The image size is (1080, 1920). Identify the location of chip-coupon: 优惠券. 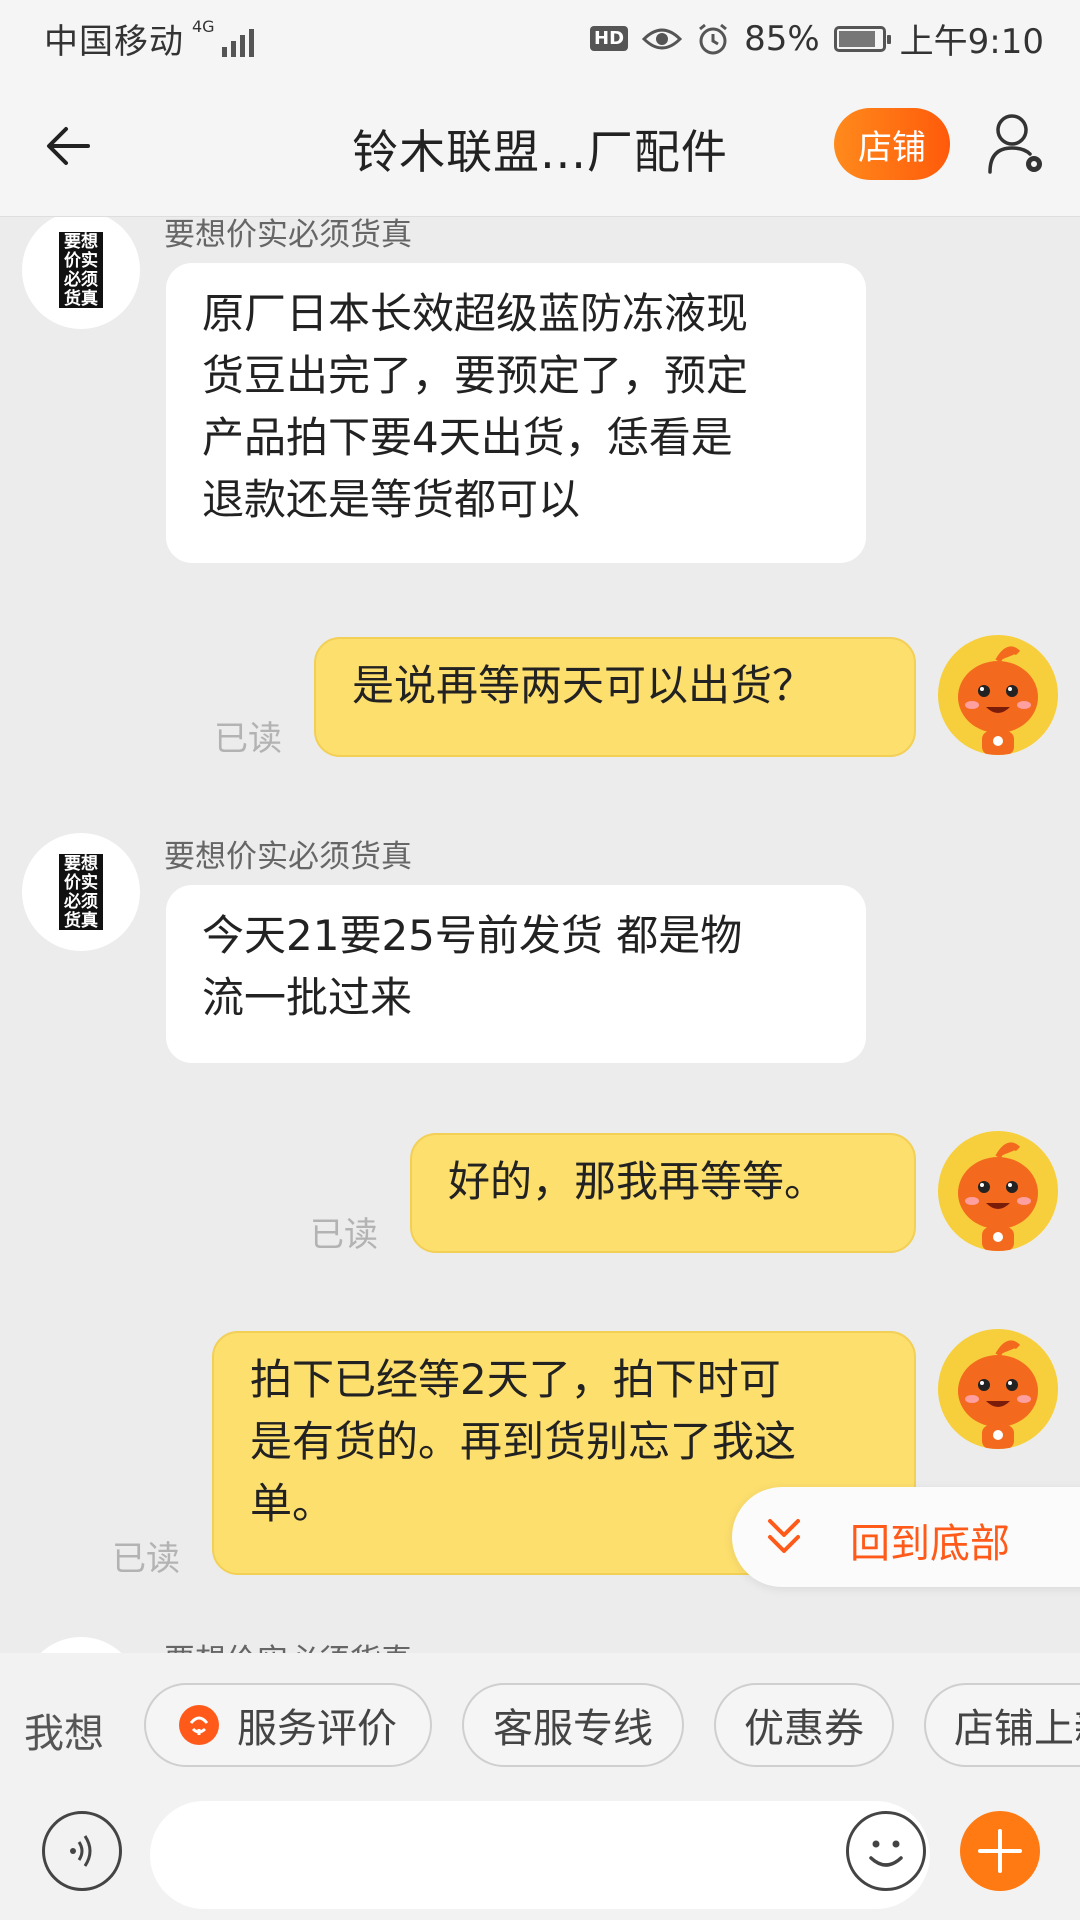
(804, 1725).